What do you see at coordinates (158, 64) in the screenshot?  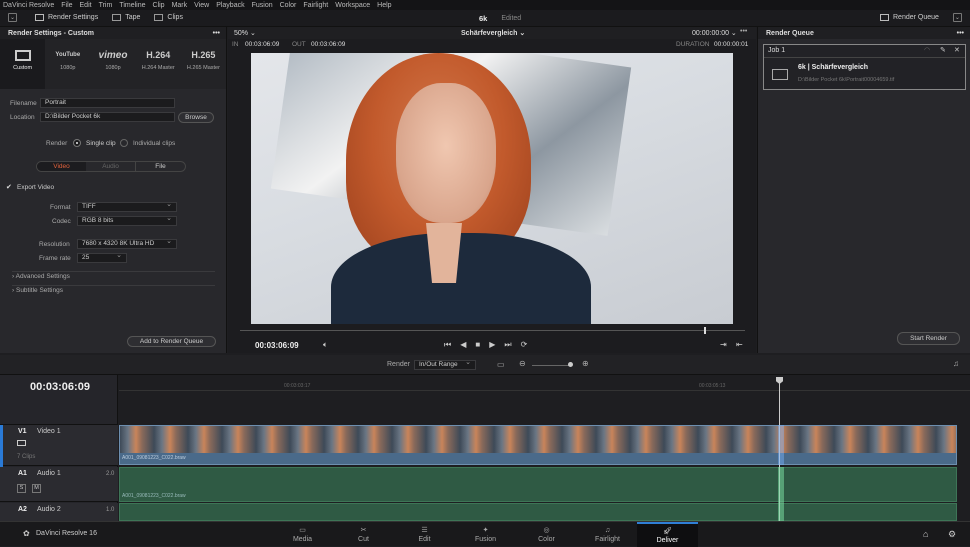 I see `preset-h264: H.264 H.264 Master` at bounding box center [158, 64].